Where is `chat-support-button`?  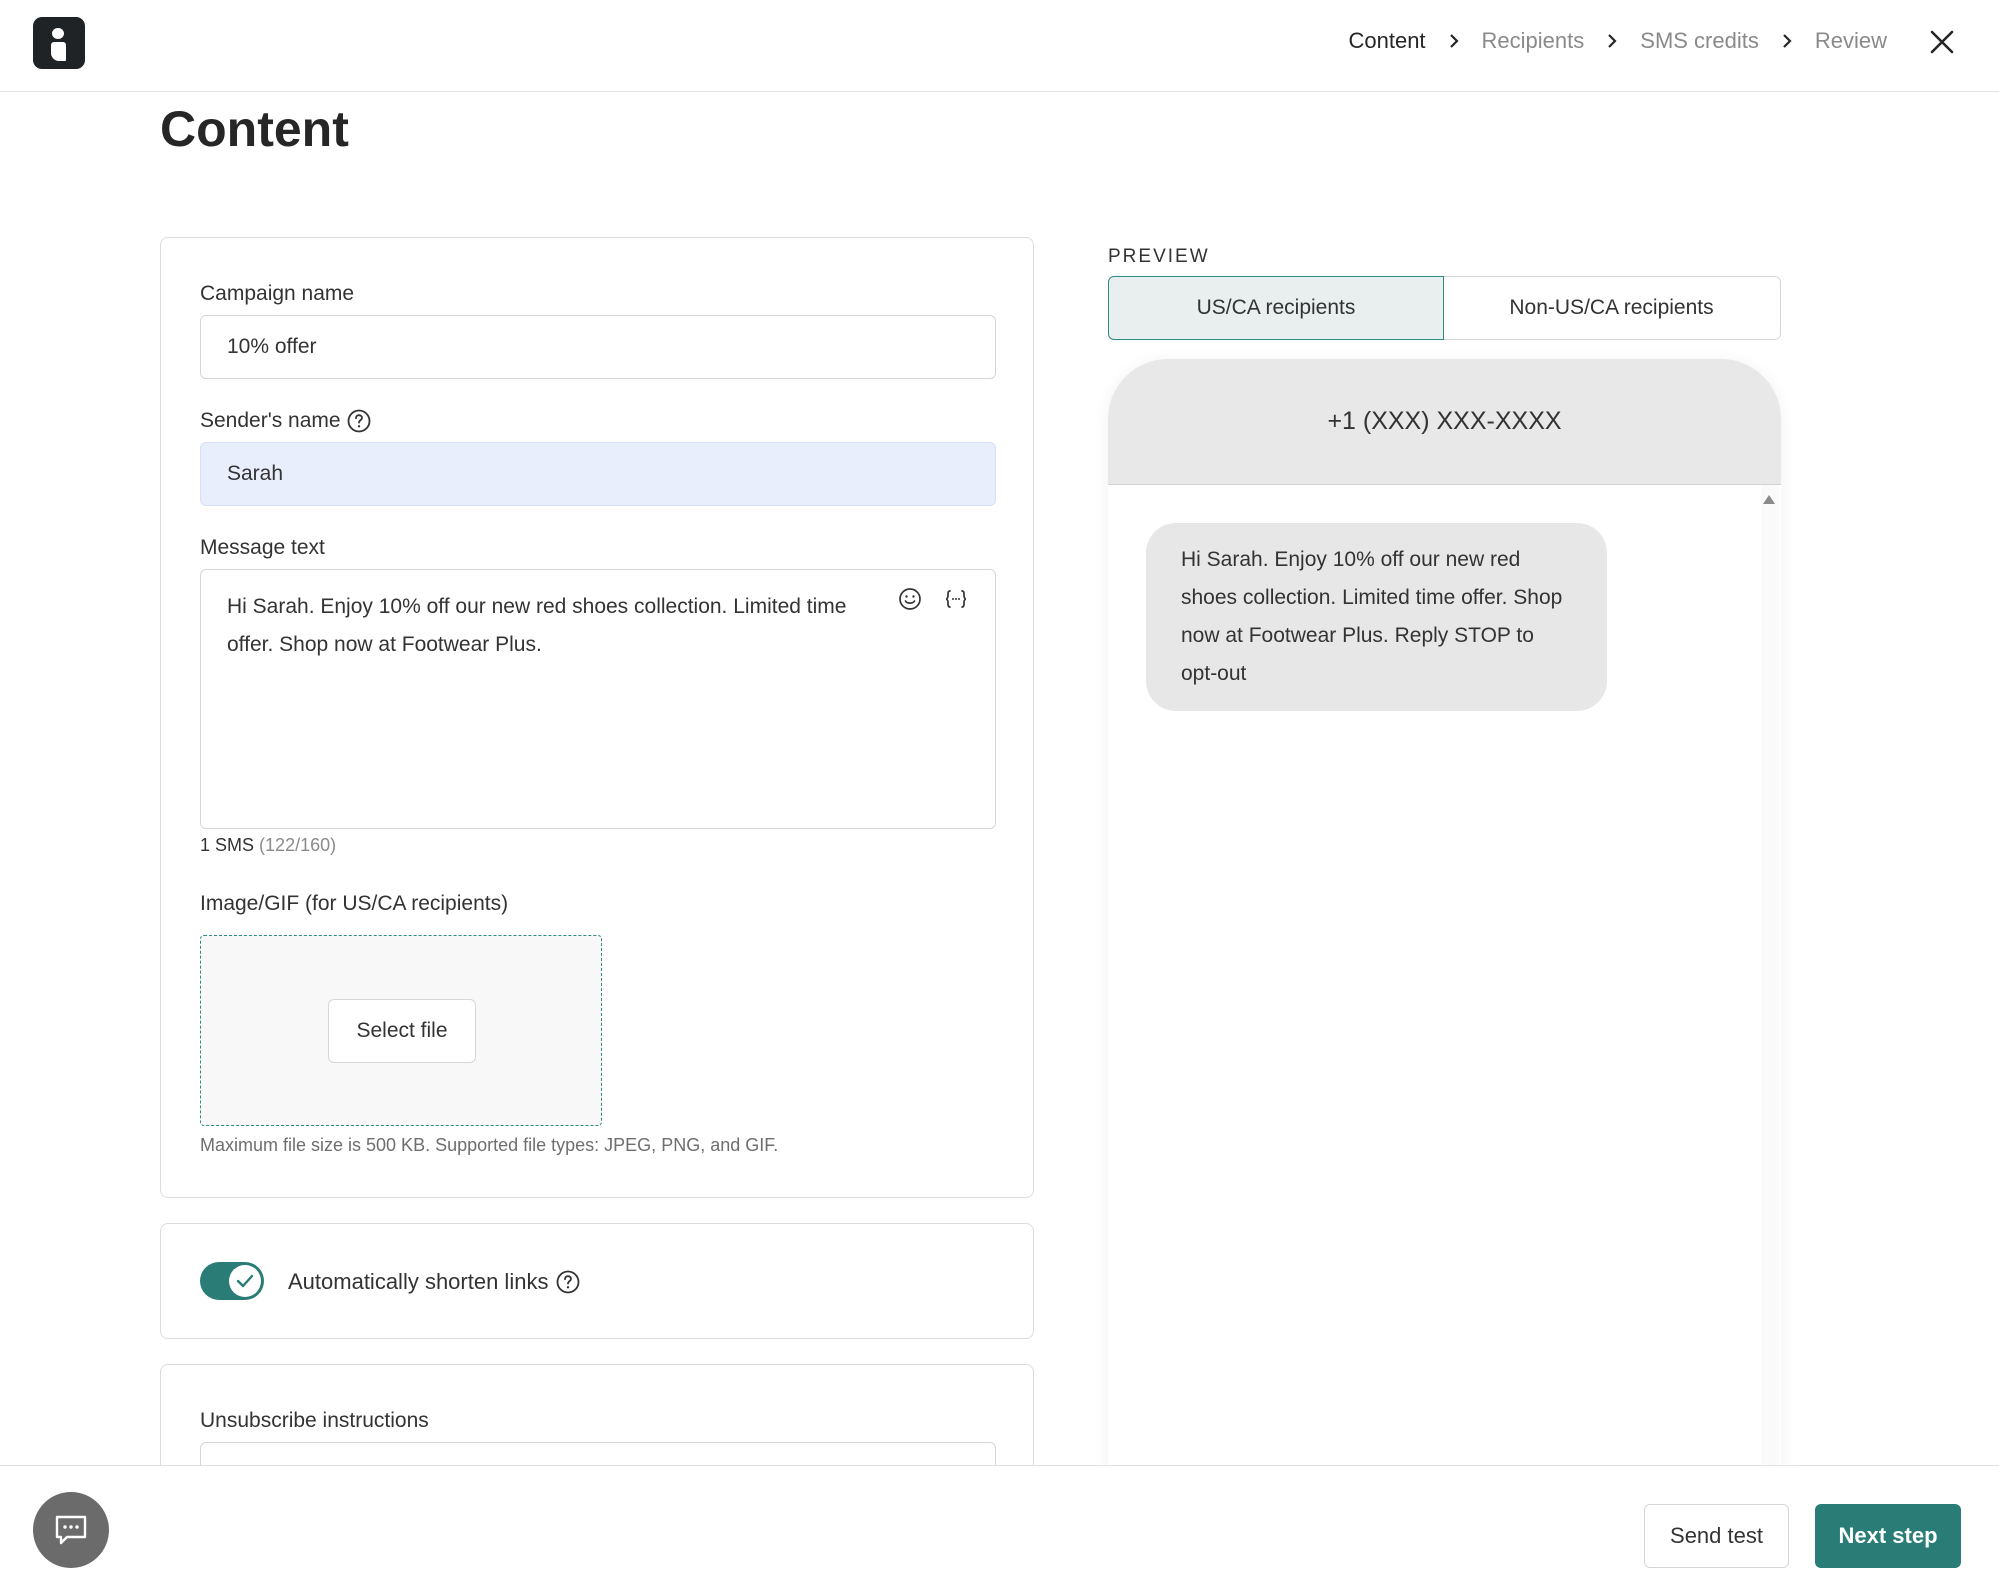
chat-support-button is located at coordinates (71, 1530).